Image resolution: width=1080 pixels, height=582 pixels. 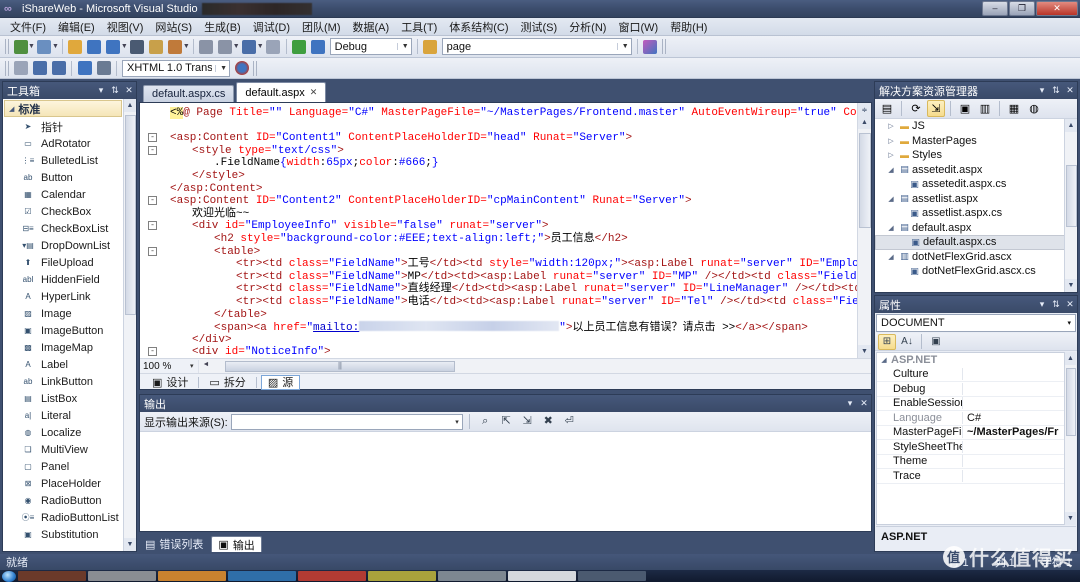 What do you see at coordinates (75, 47) in the screenshot?
I see `open-file-icon` at bounding box center [75, 47].